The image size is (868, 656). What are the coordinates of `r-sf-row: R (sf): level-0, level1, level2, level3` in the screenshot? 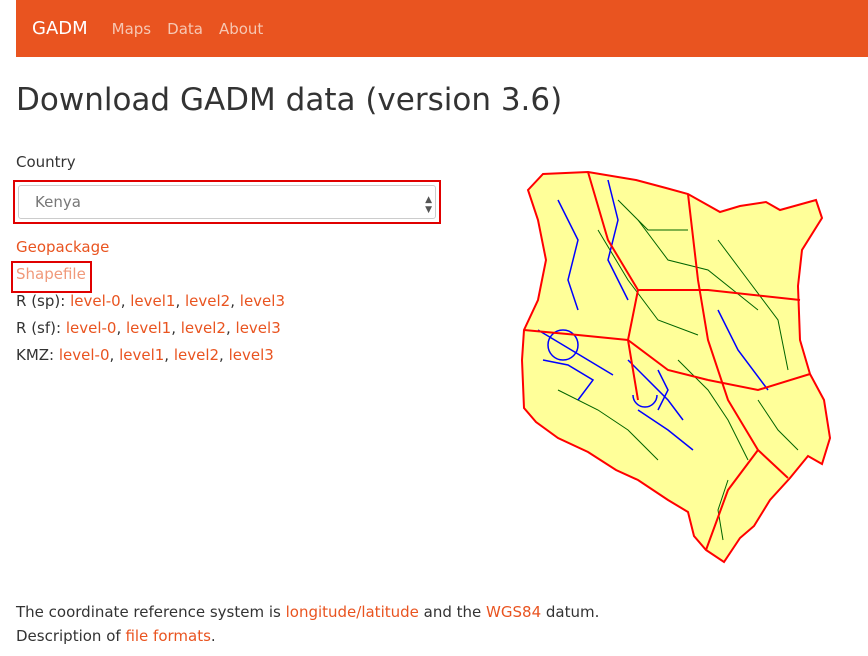 It's located at (148, 328).